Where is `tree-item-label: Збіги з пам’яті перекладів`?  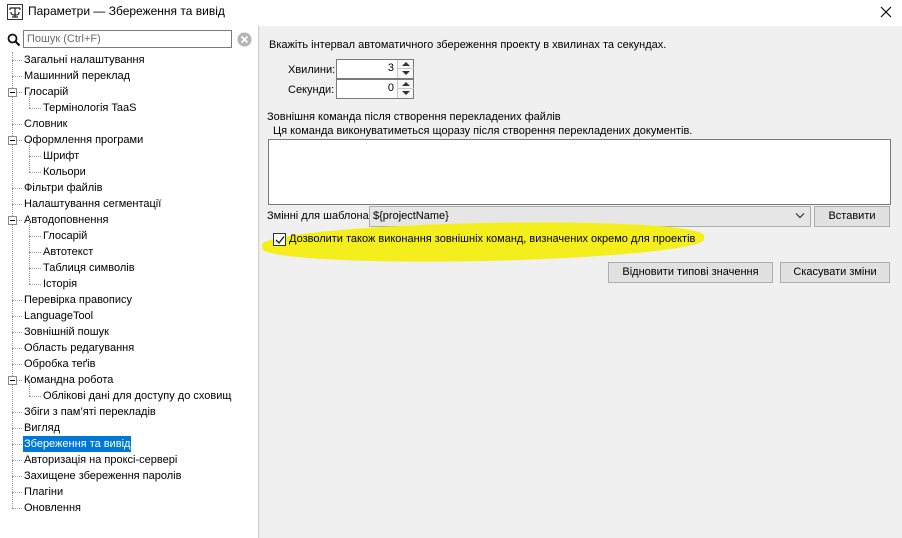 tree-item-label: Збіги з пам’яті перекладів is located at coordinates (90, 412).